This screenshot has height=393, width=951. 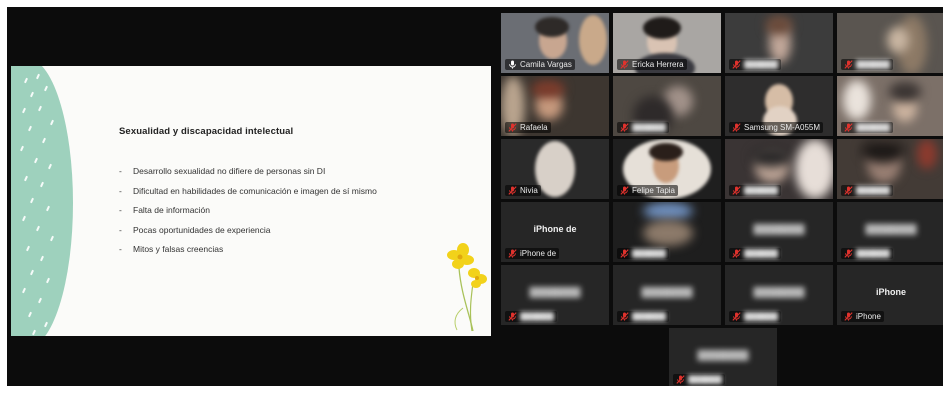 I want to click on participant-nameplate: iPhone, so click(x=862, y=316).